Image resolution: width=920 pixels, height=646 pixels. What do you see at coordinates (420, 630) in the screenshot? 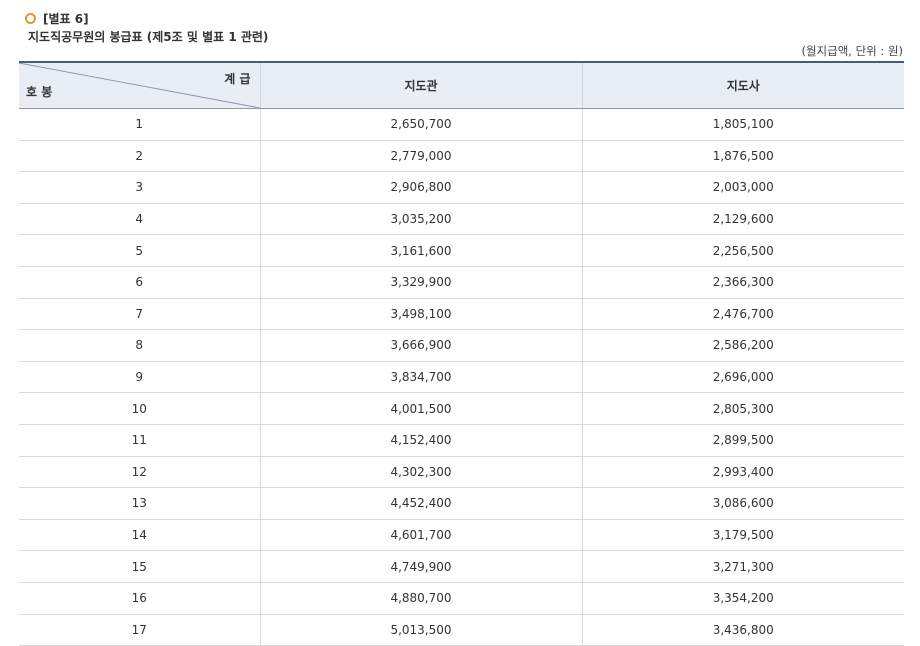
I see `jidogwan-salary-cell: 5,013,500` at bounding box center [420, 630].